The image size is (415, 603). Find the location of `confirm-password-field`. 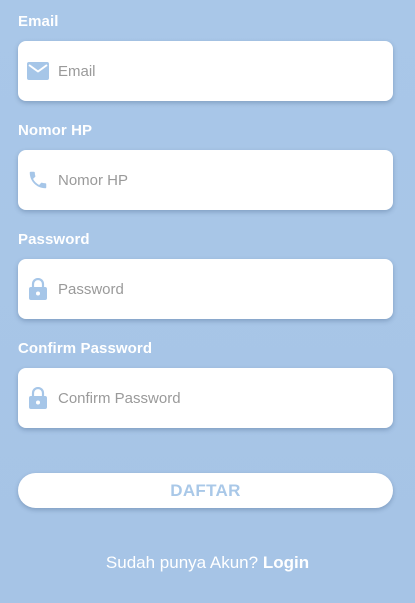

confirm-password-field is located at coordinates (205, 398).